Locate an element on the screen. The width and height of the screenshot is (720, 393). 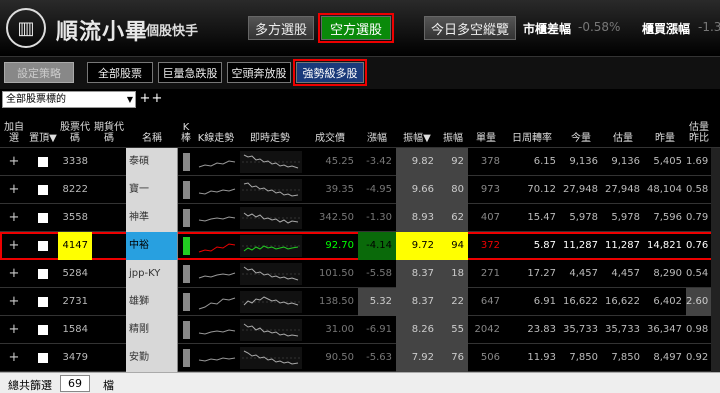
col-futures: 期貨代碼 is located at coordinates (109, 130).